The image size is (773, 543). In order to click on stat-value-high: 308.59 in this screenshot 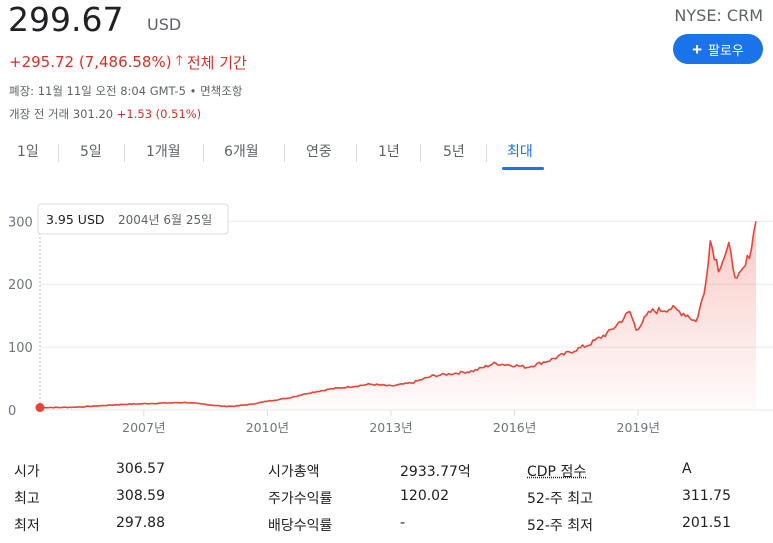, I will do `click(140, 496)`.